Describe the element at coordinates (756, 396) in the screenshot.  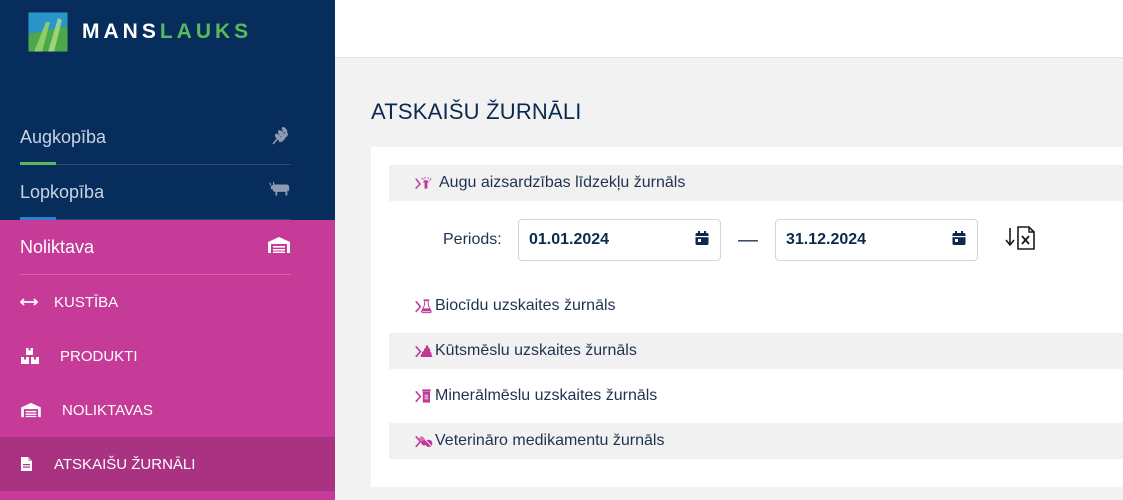
I see `journal-row-mineralmeslu: Minerālmēslu uzskaites žurnāls` at that location.